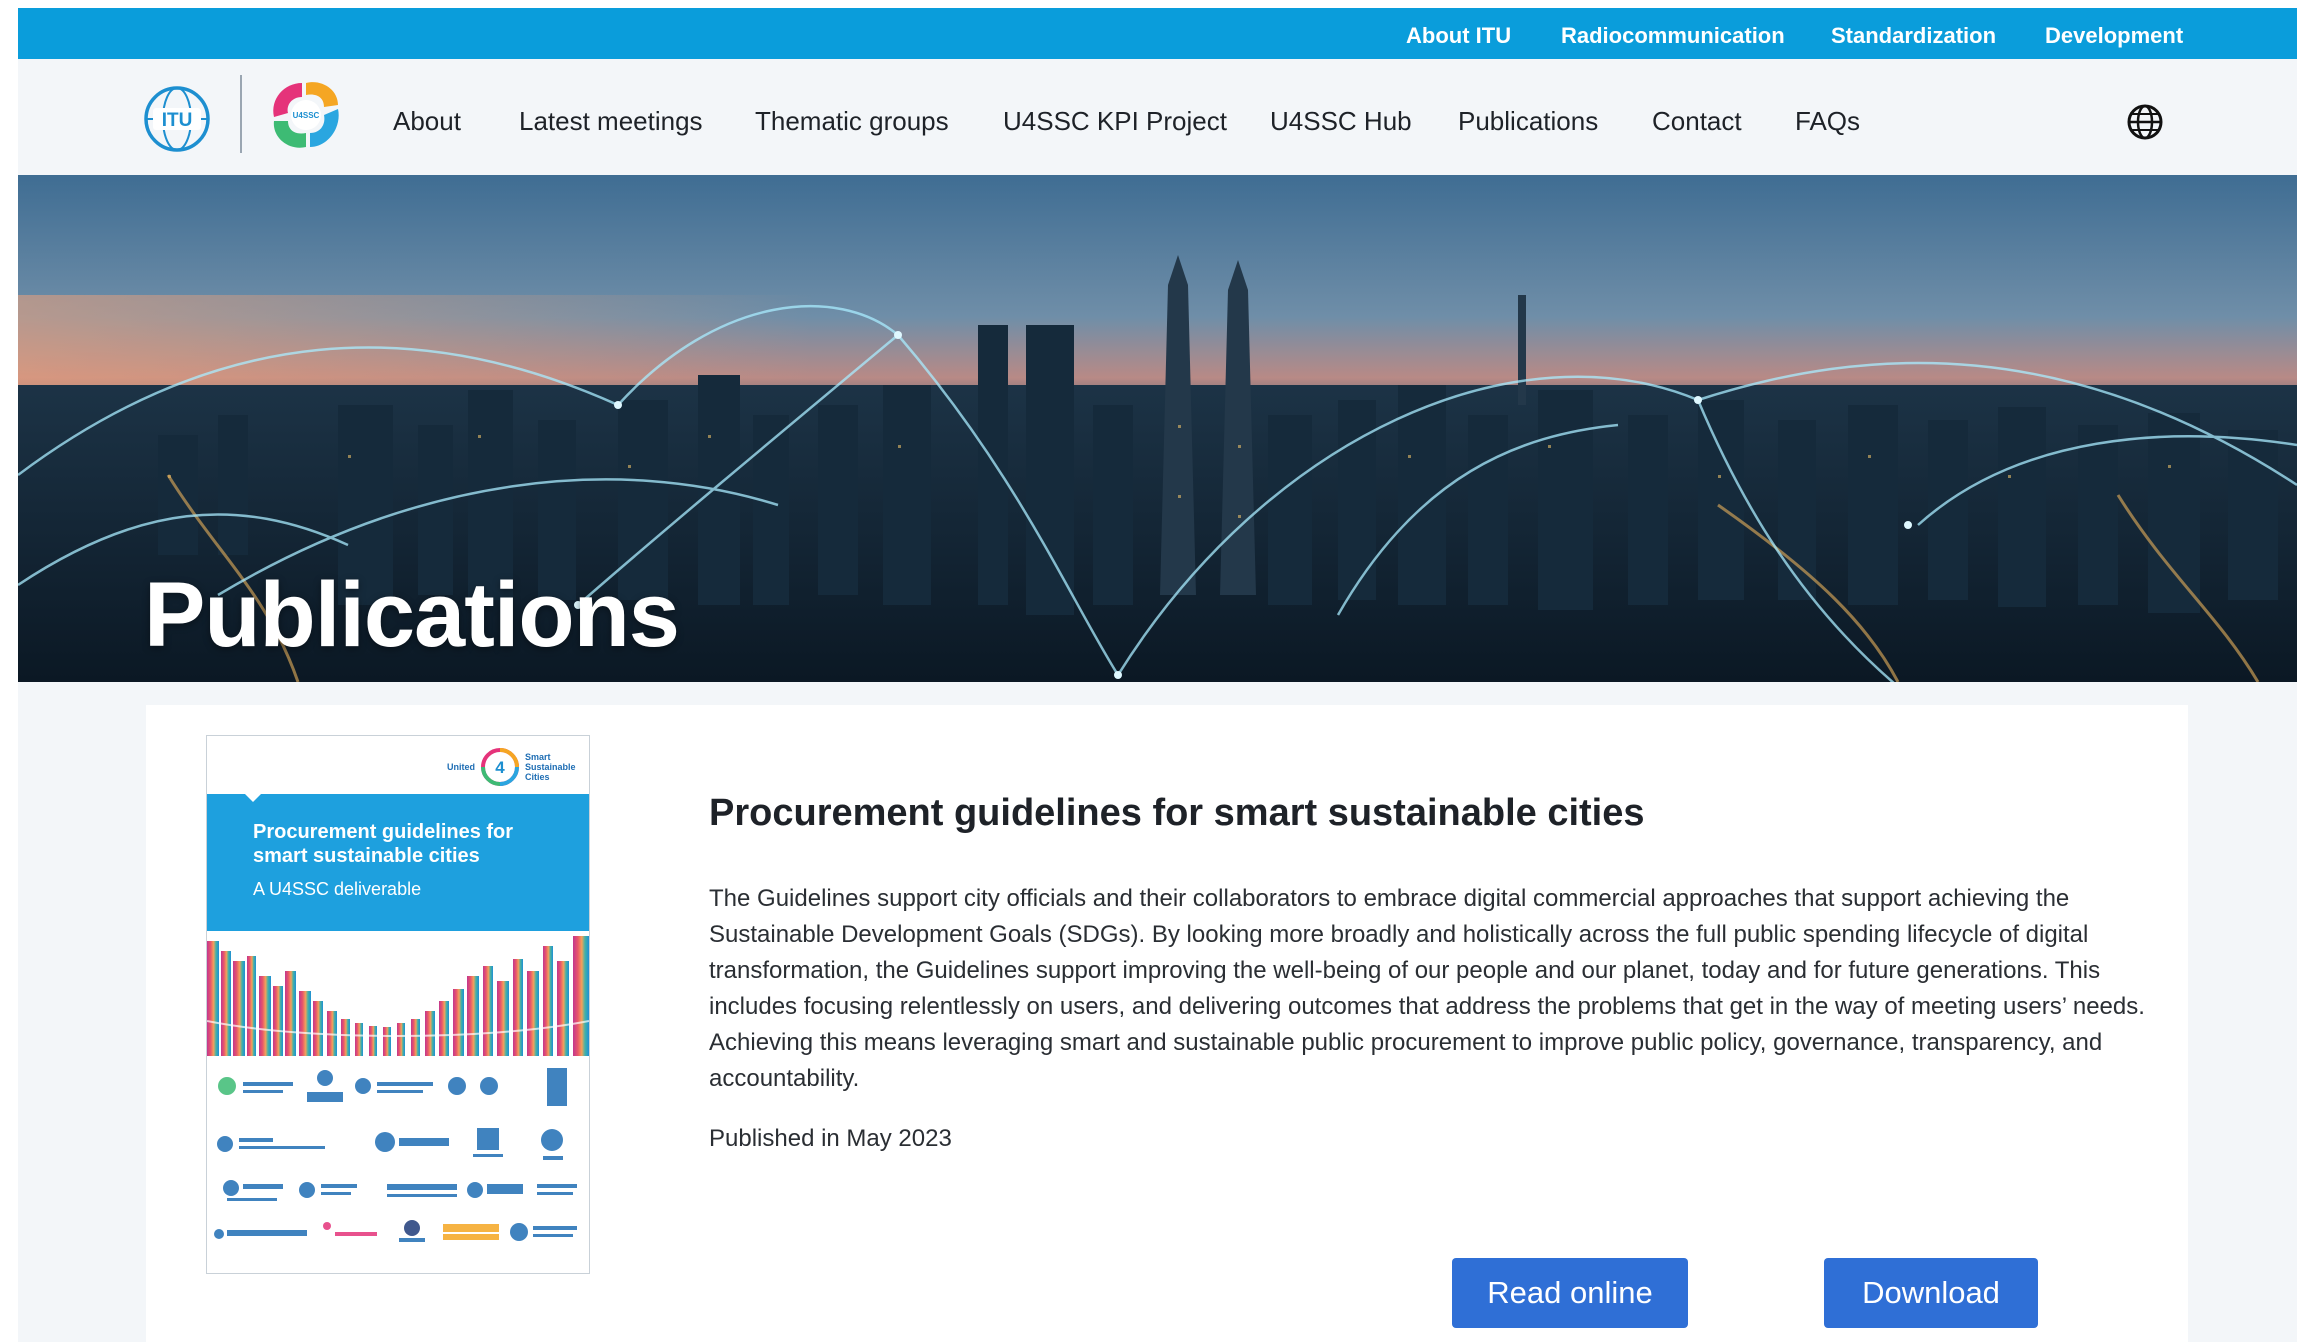  Describe the element at coordinates (337, 889) in the screenshot. I see `cover-subtitle: A U4SSC deliverable` at that location.